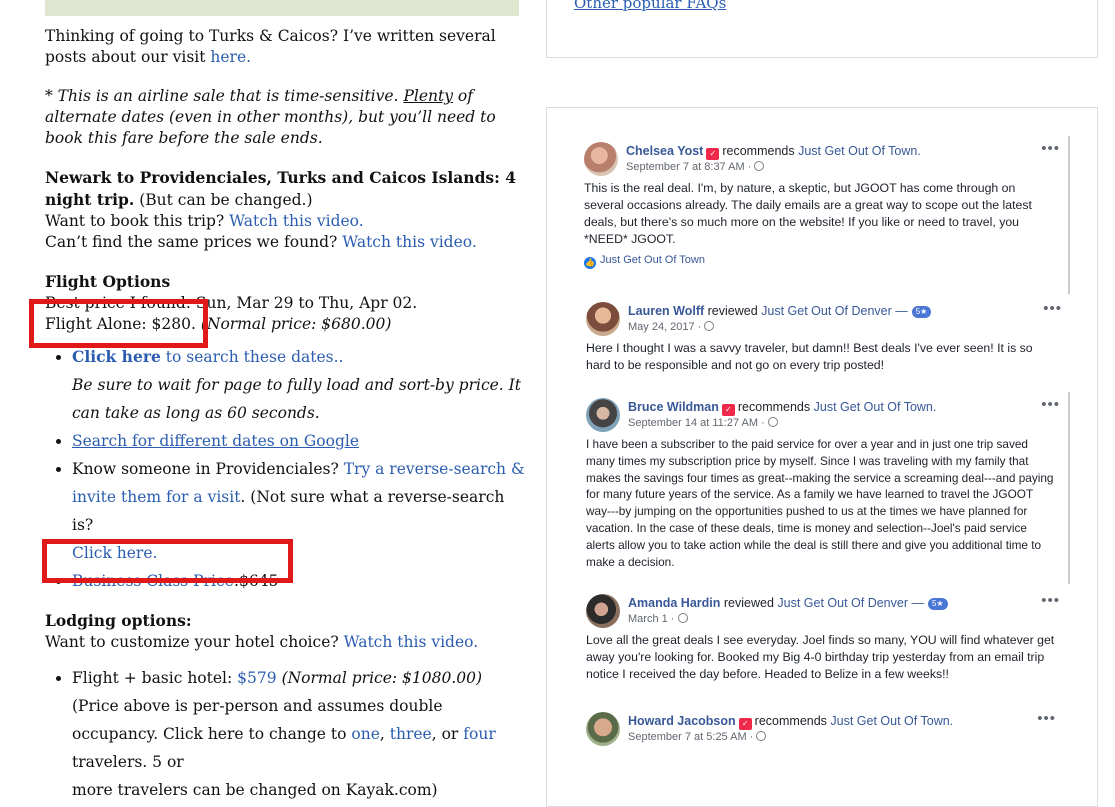 This screenshot has height=807, width=1115. Describe the element at coordinates (230, 57) in the screenshot. I see `intro-link: here.` at that location.